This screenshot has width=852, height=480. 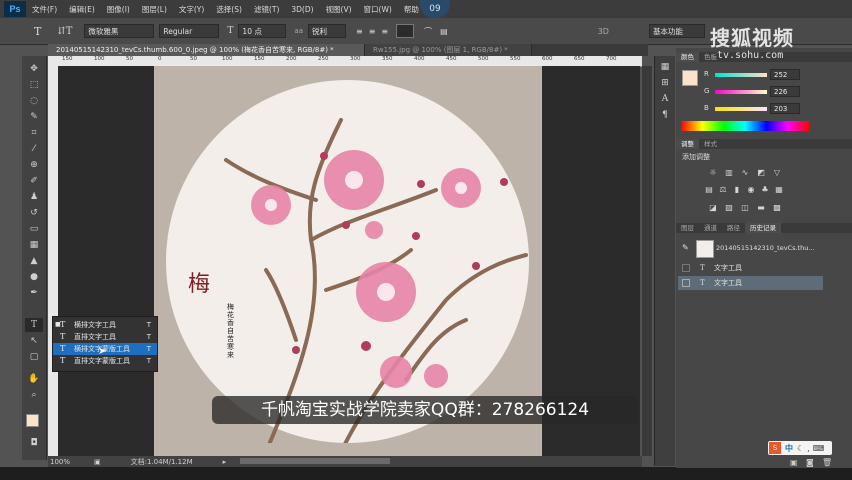 I want to click on text-orientation-icon: ⇵T, so click(x=64, y=31).